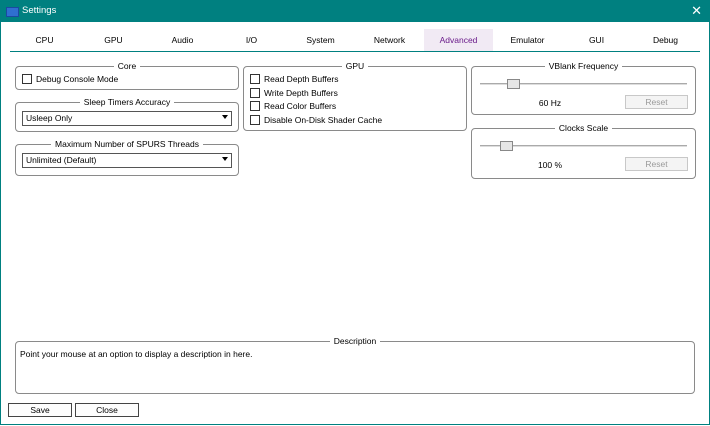 The image size is (710, 426). I want to click on vblank-reset-button: Reset, so click(656, 102).